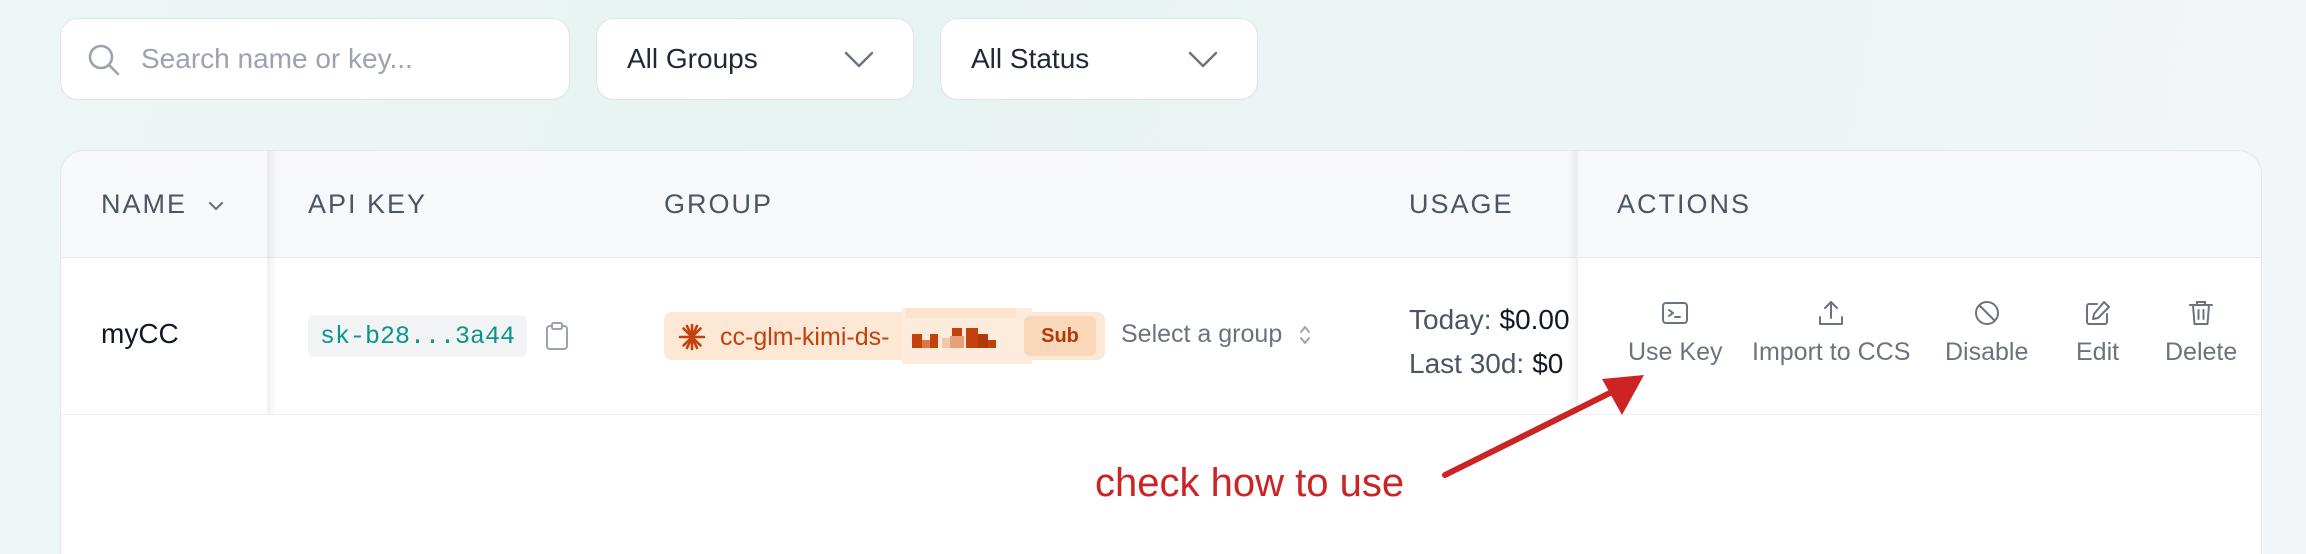  What do you see at coordinates (1202, 334) in the screenshot?
I see `group-select-placeholder: Select a group` at bounding box center [1202, 334].